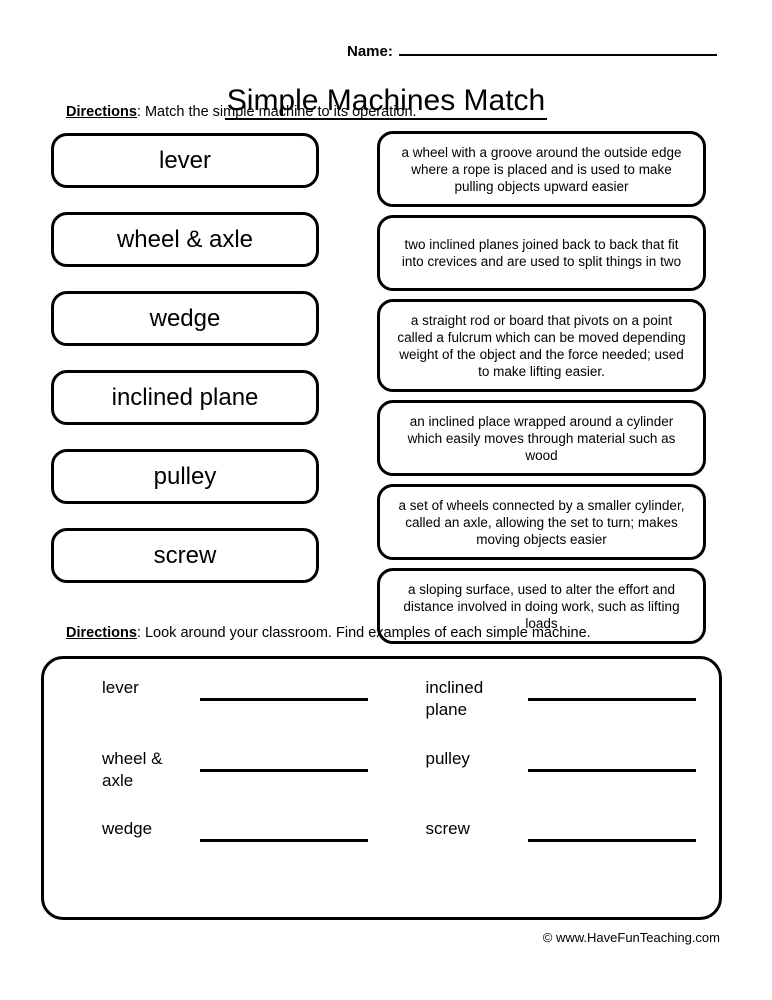  I want to click on term-label: wedge, so click(185, 318).